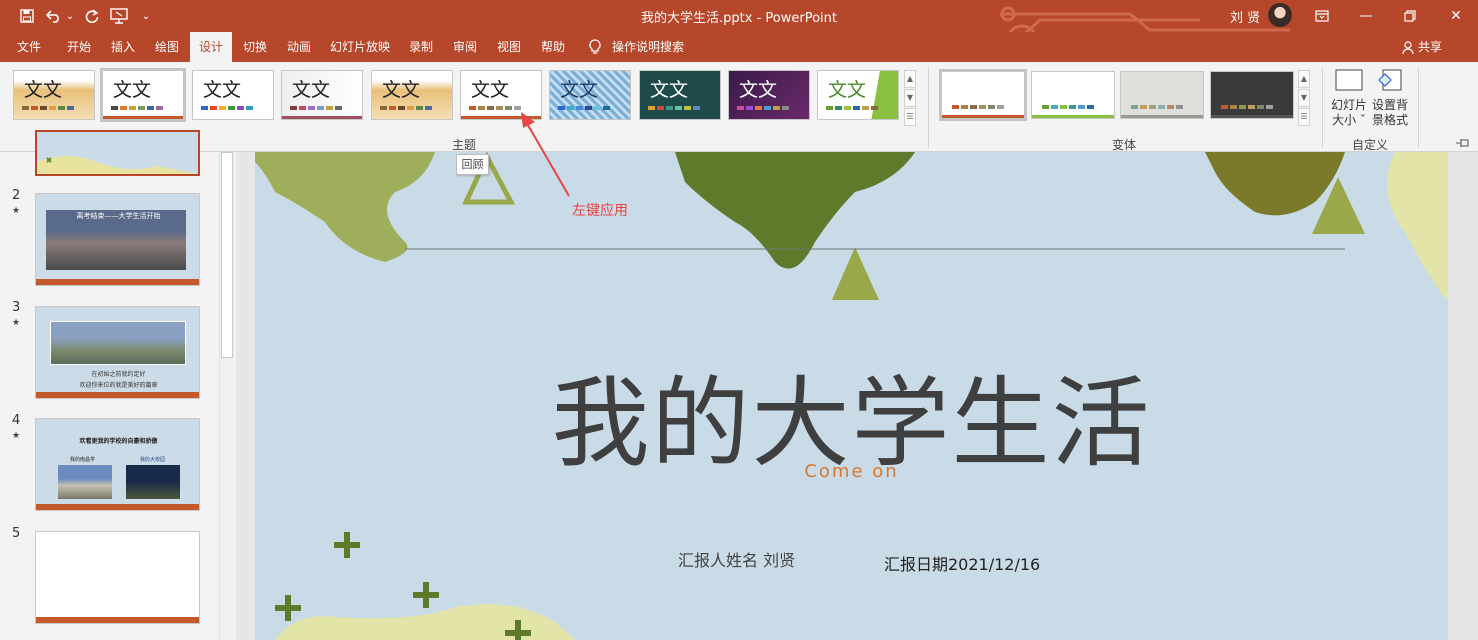  Describe the element at coordinates (118, 374) in the screenshot. I see `thumbnail-line-1: 在初始之前就约定好` at that location.